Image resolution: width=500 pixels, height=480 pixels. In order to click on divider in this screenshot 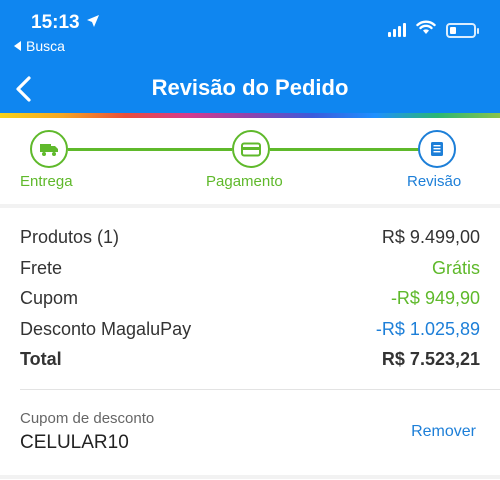, I will do `click(260, 389)`.